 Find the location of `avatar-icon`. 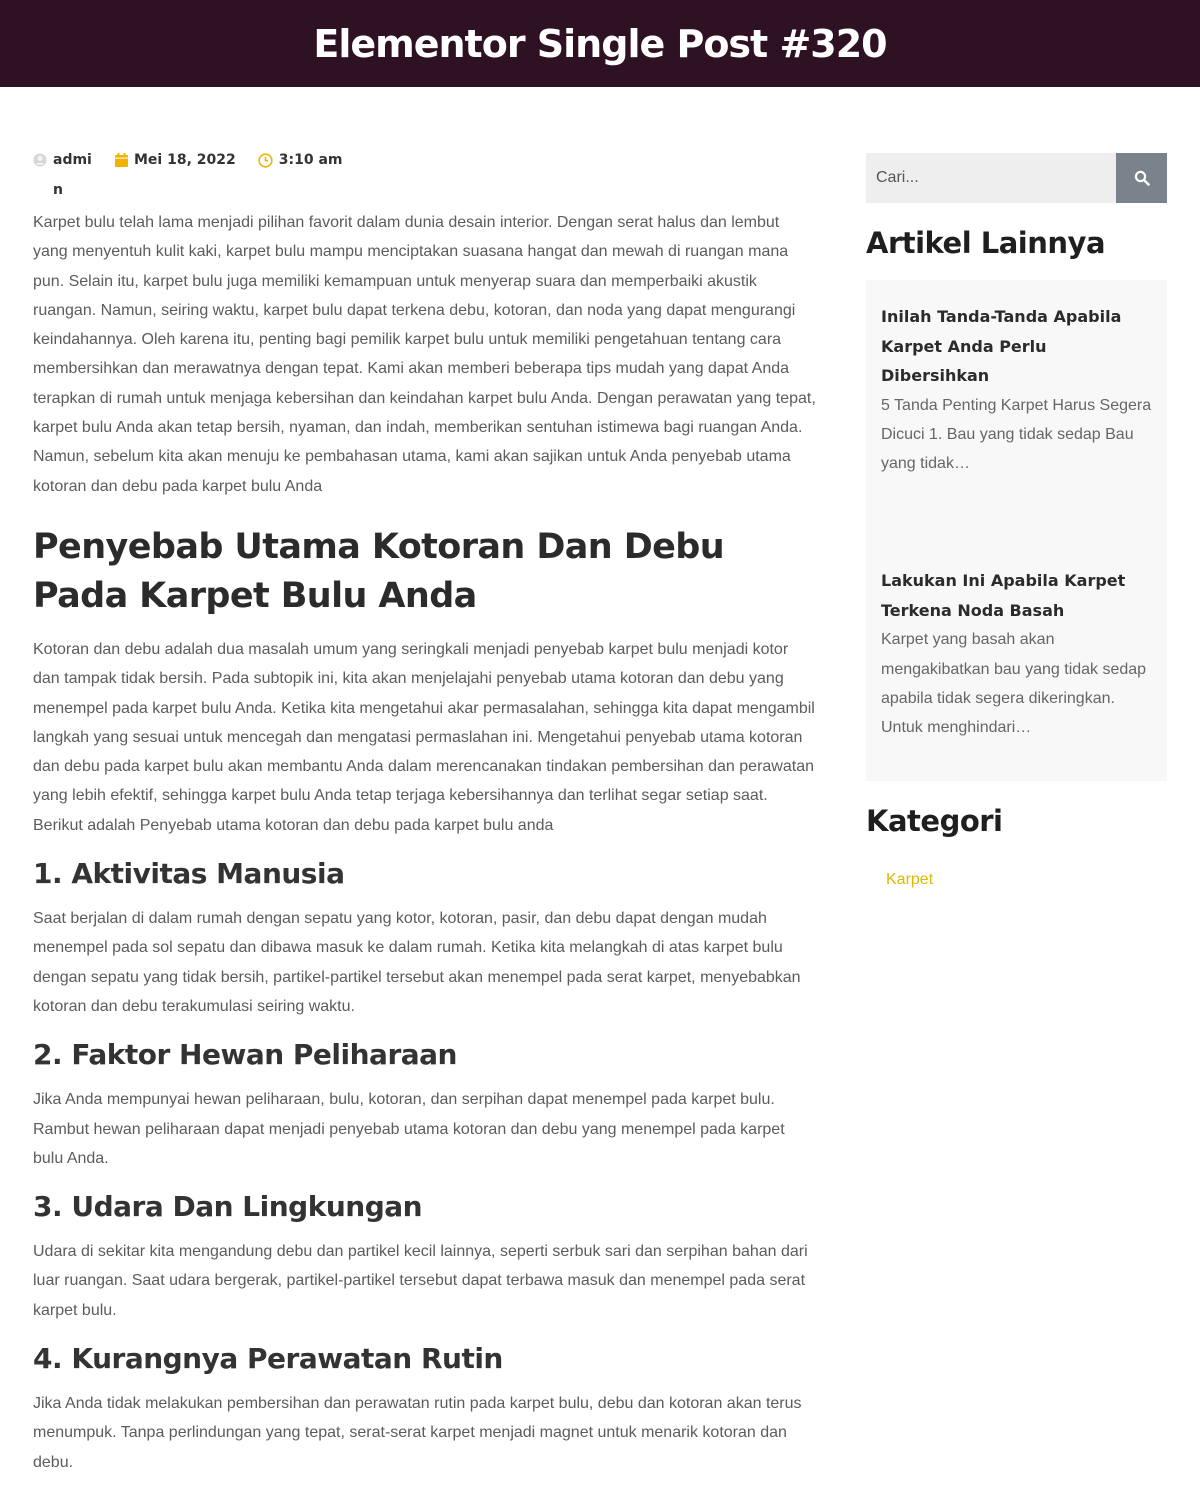

avatar-icon is located at coordinates (40, 160).